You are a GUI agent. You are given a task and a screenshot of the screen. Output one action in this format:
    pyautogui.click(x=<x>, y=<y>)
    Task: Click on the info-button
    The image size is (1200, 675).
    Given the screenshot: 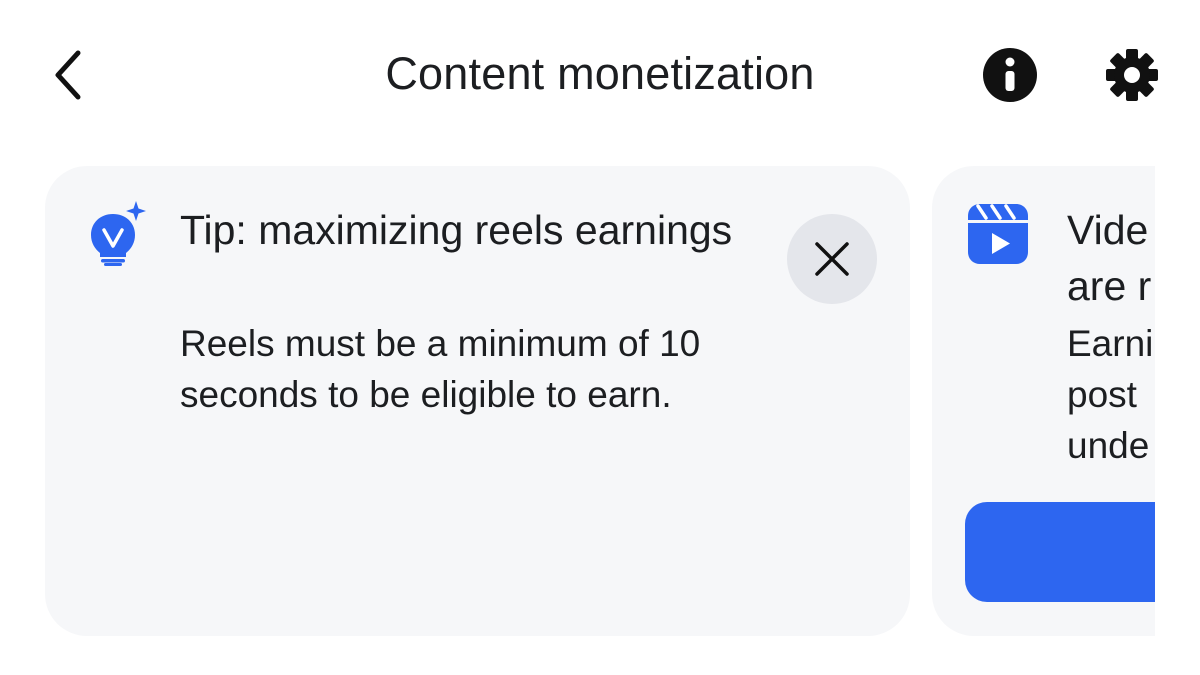 What is the action you would take?
    pyautogui.click(x=1010, y=75)
    